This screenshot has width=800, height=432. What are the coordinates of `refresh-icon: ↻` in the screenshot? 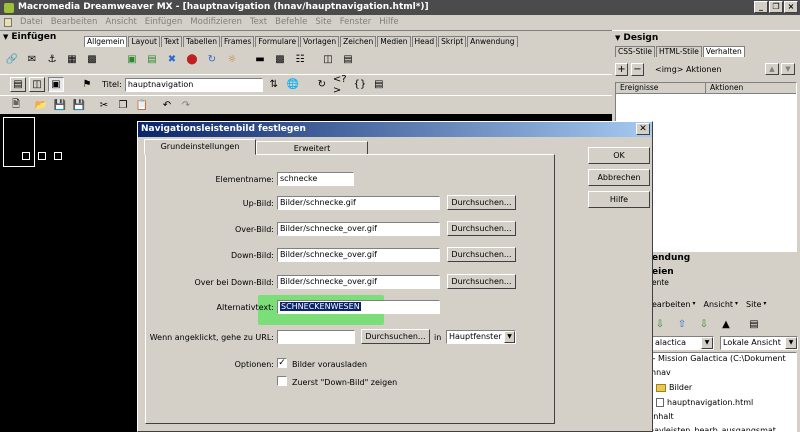 It's located at (322, 85).